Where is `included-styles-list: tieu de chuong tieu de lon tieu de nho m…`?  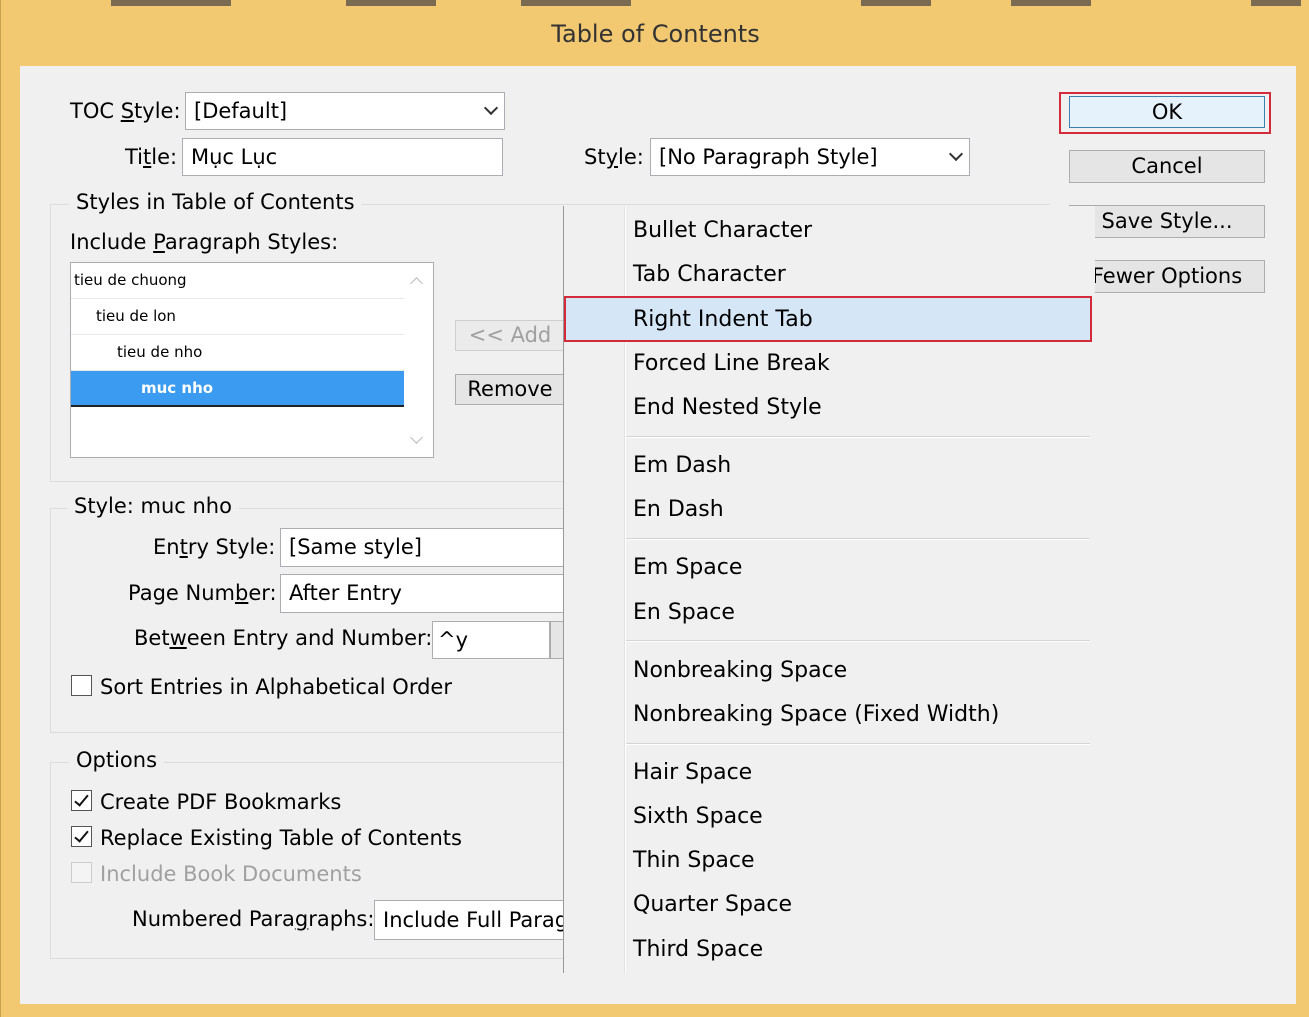 included-styles-list: tieu de chuong tieu de lon tieu de nho m… is located at coordinates (252, 360).